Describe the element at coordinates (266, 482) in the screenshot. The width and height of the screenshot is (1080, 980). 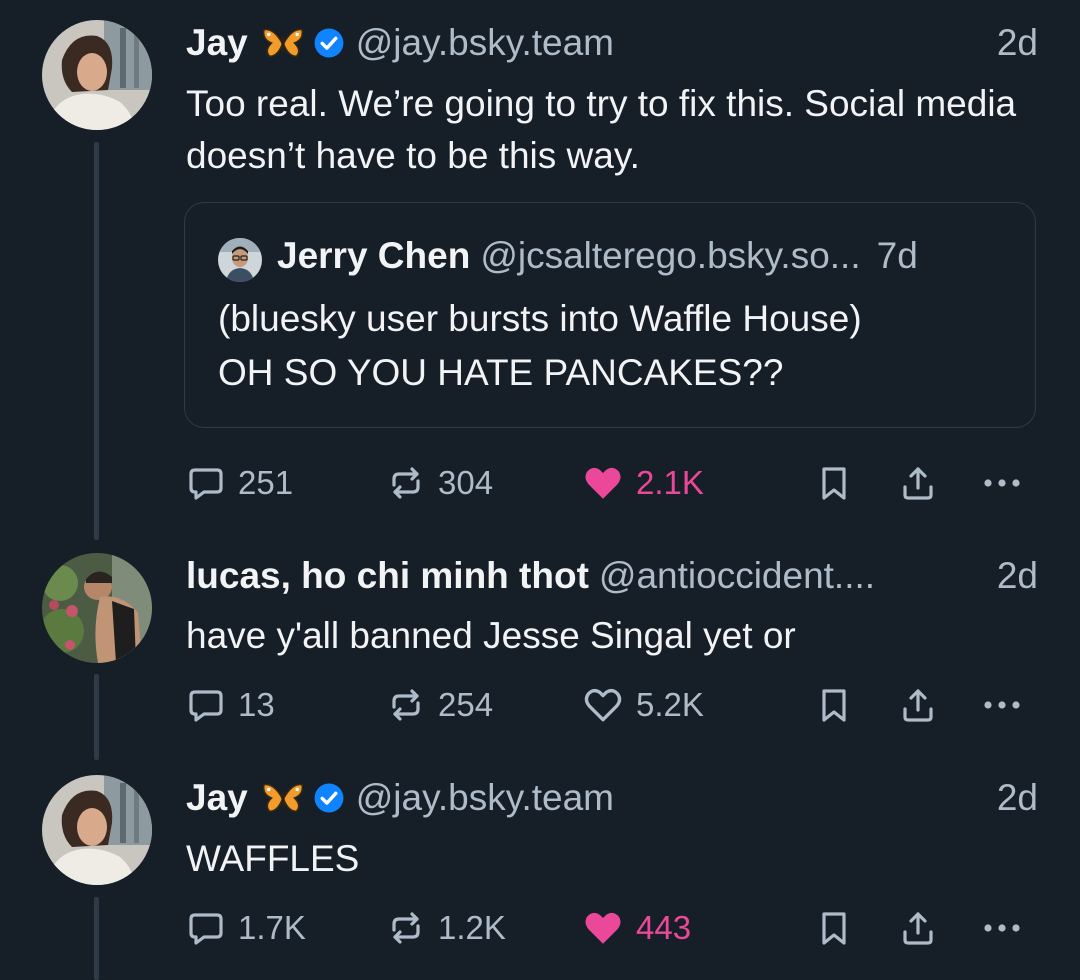
I see `reply-count: 251` at that location.